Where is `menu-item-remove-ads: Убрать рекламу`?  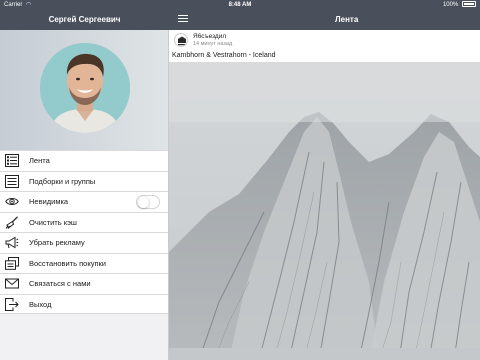 menu-item-remove-ads: Убрать рекламу is located at coordinates (84, 242).